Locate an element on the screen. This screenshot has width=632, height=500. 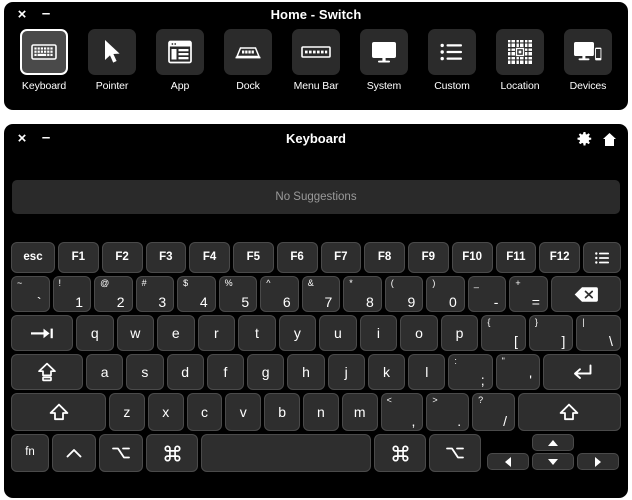
key-8: * 8 is located at coordinates (362, 294).